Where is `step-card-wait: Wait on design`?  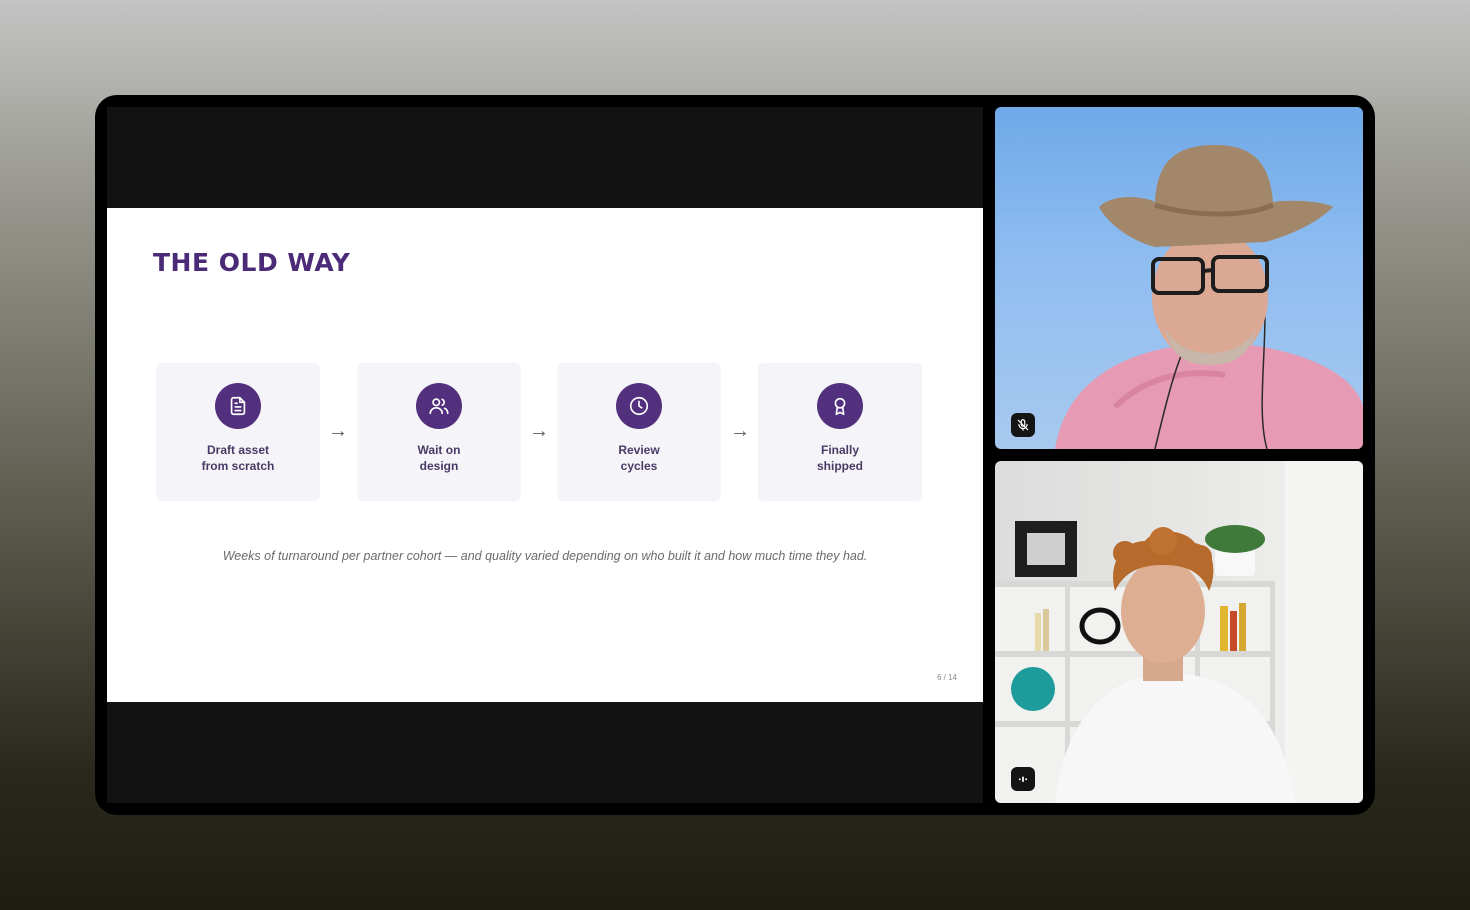 step-card-wait: Wait on design is located at coordinates (439, 432).